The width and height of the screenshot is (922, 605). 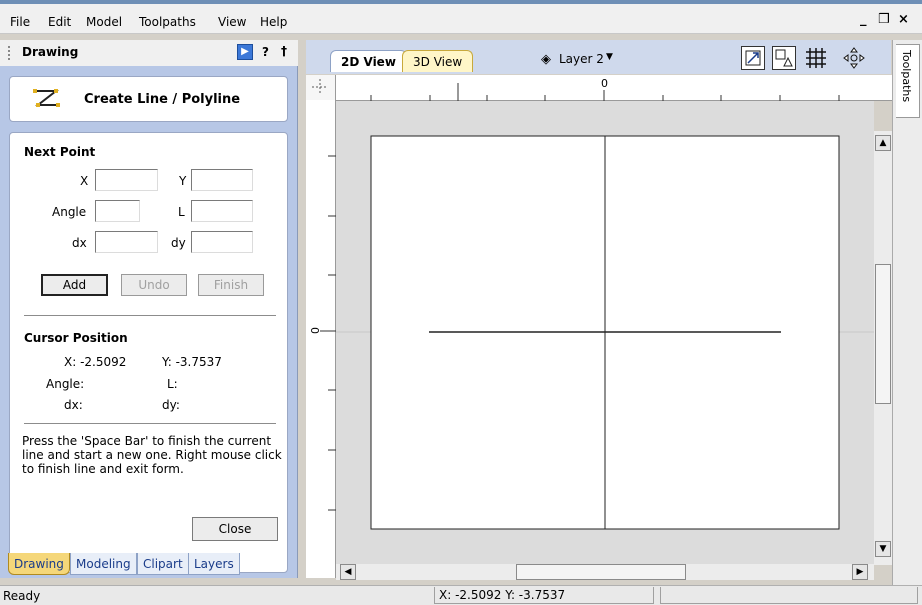 I want to click on finish-button: Finish, so click(x=231, y=285).